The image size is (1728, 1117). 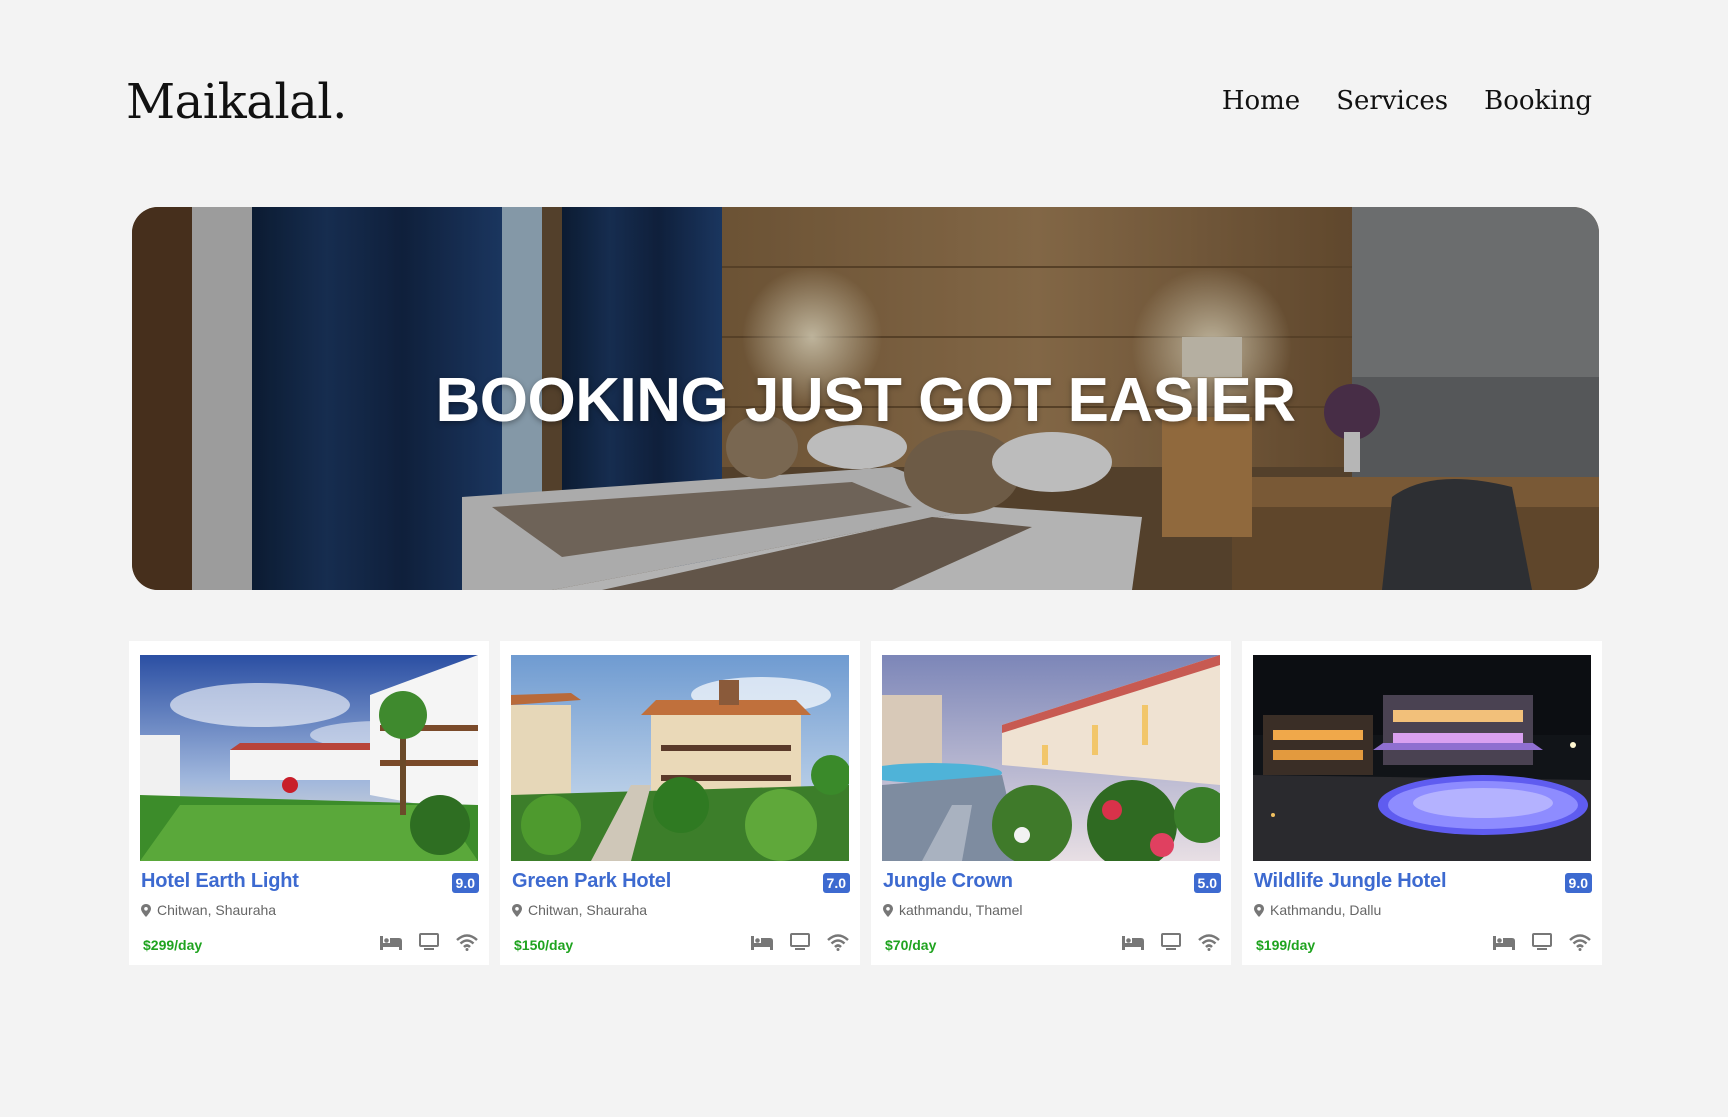 What do you see at coordinates (1326, 910) in the screenshot?
I see `location-text: Kathmandu, Dallu` at bounding box center [1326, 910].